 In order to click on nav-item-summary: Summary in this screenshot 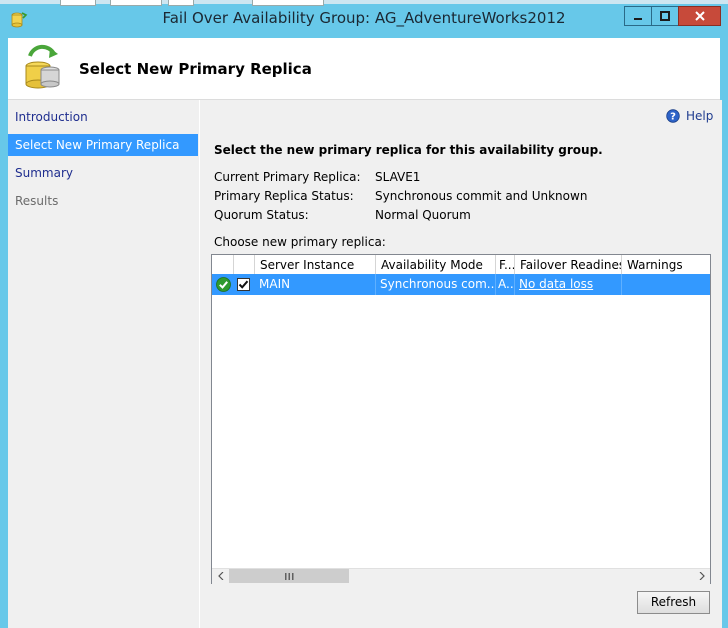, I will do `click(103, 173)`.